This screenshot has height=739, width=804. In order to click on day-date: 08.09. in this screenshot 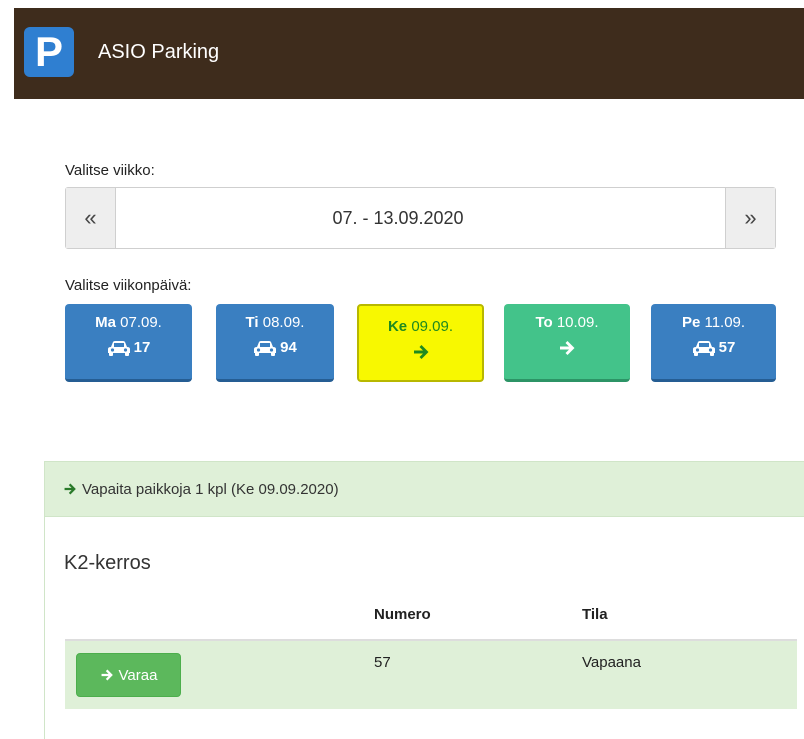, I will do `click(283, 322)`.